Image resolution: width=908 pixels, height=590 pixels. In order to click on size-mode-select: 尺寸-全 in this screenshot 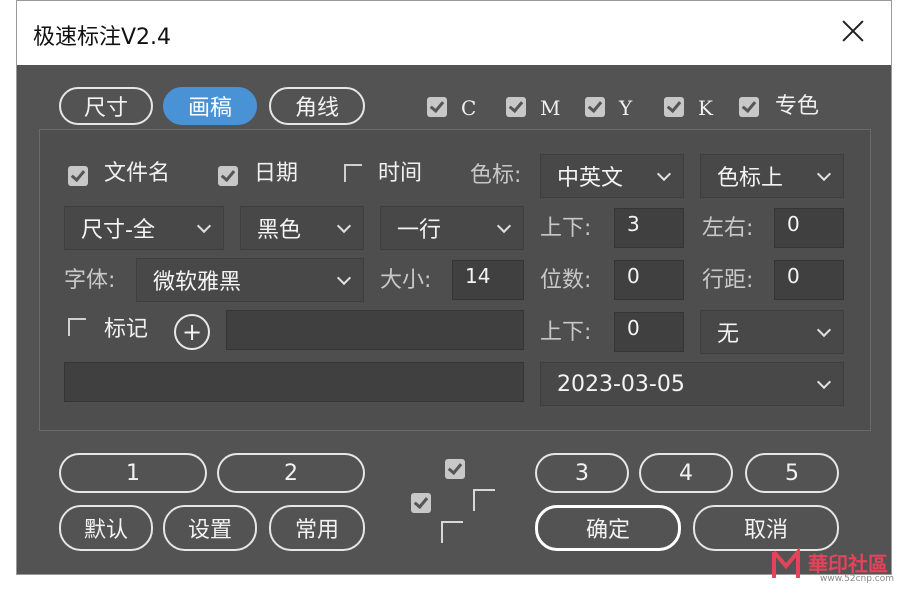, I will do `click(144, 228)`.